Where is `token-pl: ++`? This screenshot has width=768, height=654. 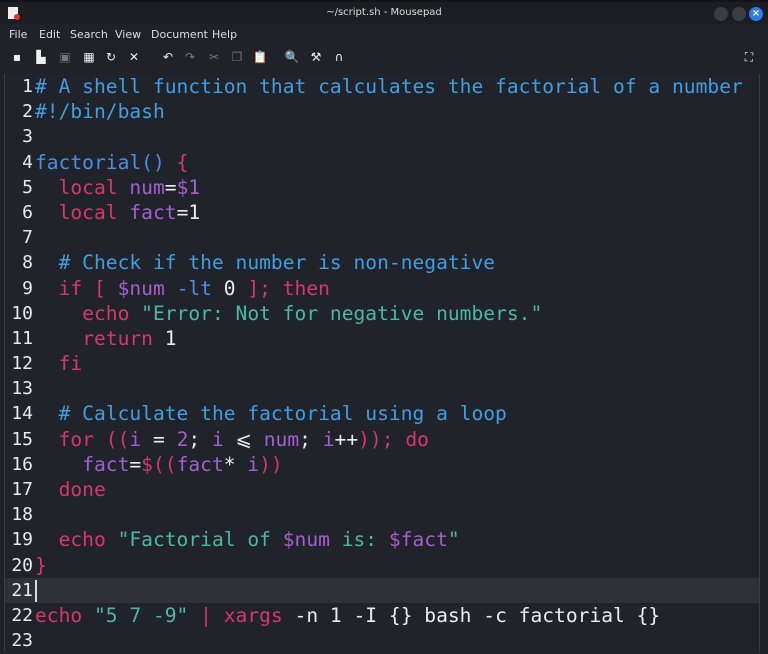
token-pl: ++ is located at coordinates (346, 439).